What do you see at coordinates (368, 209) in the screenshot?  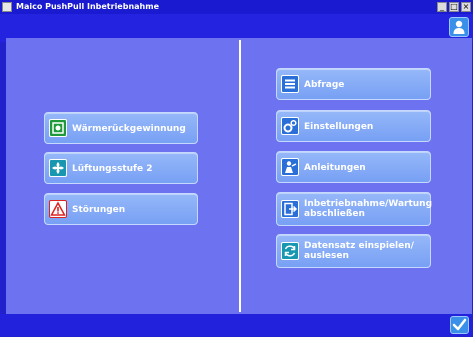 I see `menu-label: Inbetriebnahme/Wartung abschließen` at bounding box center [368, 209].